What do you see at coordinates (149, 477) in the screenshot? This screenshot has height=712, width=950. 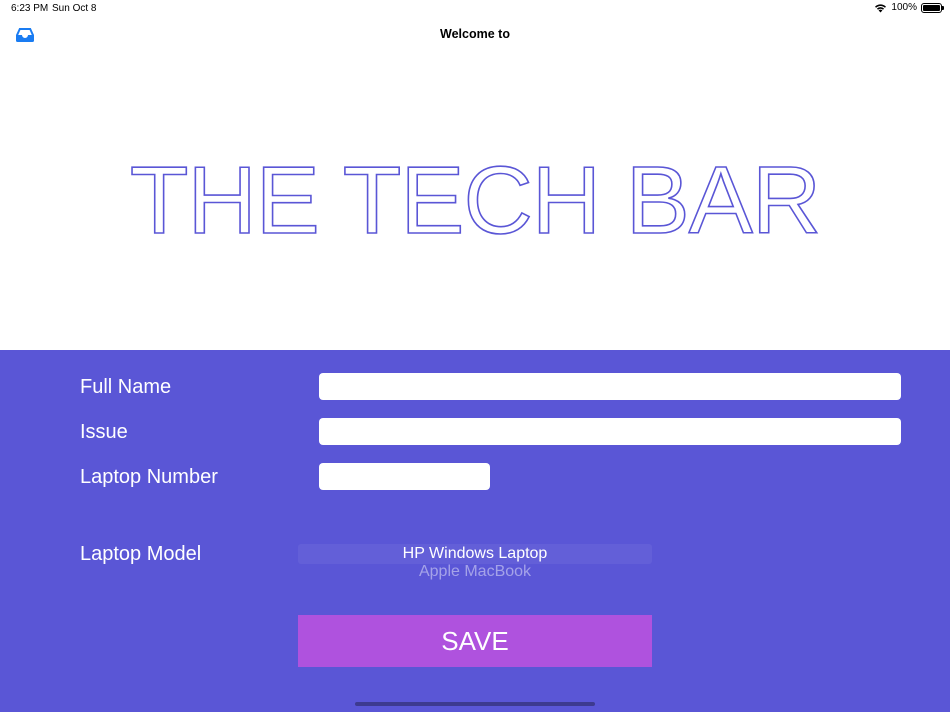 I see `laptop-number-label: Laptop Number` at bounding box center [149, 477].